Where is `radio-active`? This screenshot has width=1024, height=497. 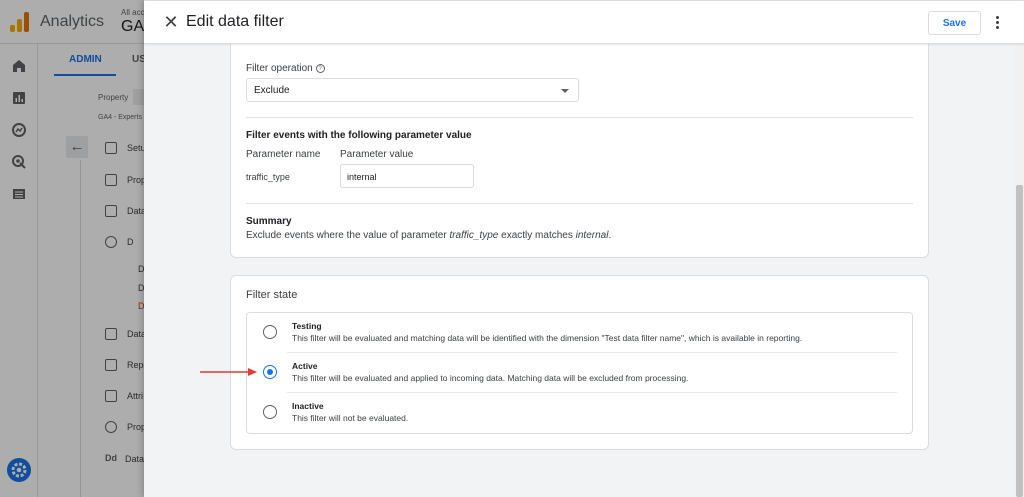 radio-active is located at coordinates (270, 372).